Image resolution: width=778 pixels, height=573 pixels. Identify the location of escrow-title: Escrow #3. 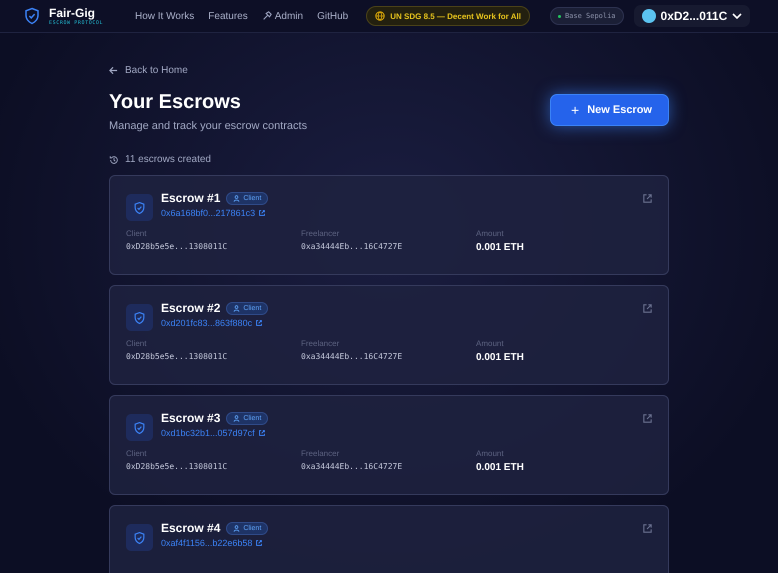
(190, 418).